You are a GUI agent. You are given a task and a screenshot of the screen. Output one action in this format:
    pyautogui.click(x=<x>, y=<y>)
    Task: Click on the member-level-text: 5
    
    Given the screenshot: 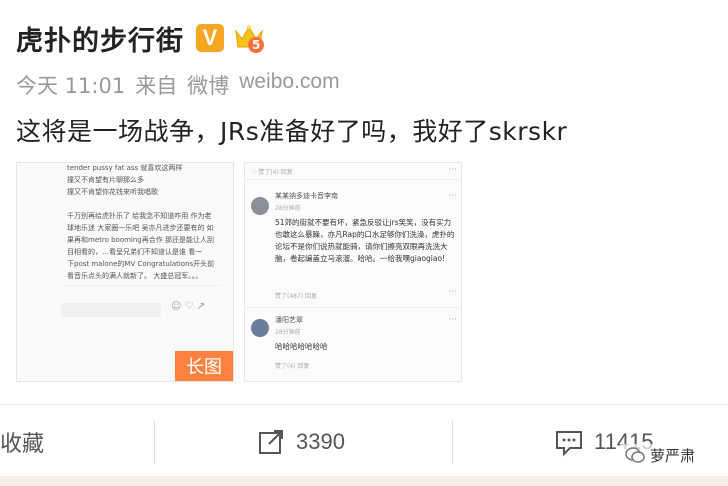 What is the action you would take?
    pyautogui.click(x=256, y=45)
    